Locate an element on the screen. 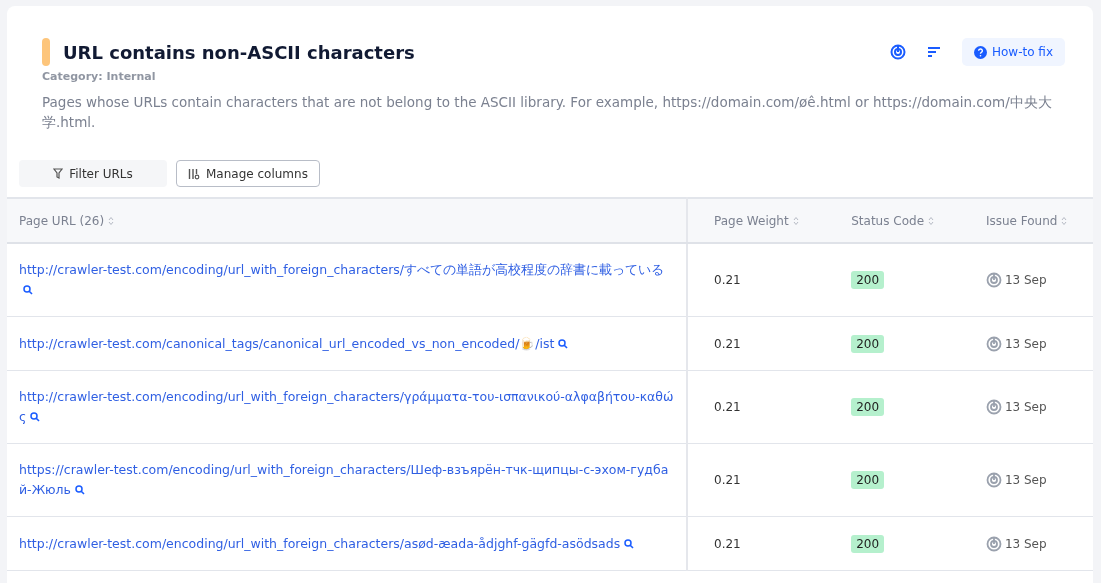  category-label: Category: Internal is located at coordinates (99, 76).